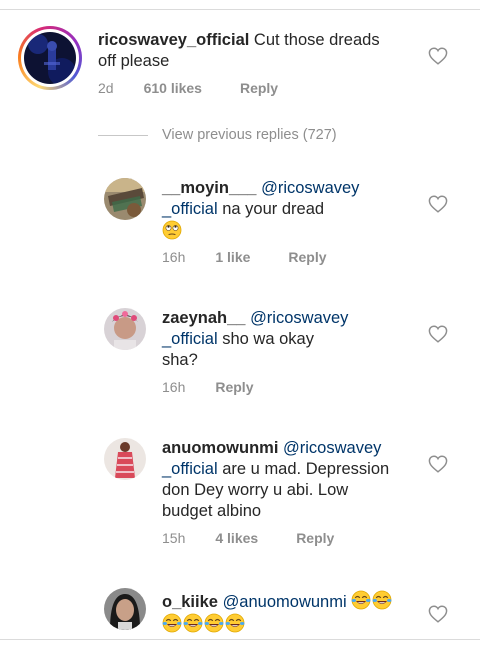 This screenshot has width=480, height=652. Describe the element at coordinates (240, 639) in the screenshot. I see `bottom-divider` at that location.